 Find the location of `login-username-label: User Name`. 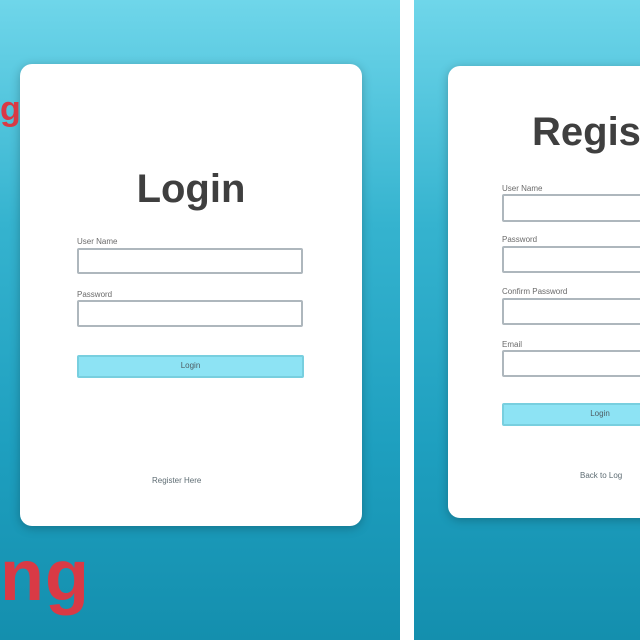

login-username-label: User Name is located at coordinates (97, 241).